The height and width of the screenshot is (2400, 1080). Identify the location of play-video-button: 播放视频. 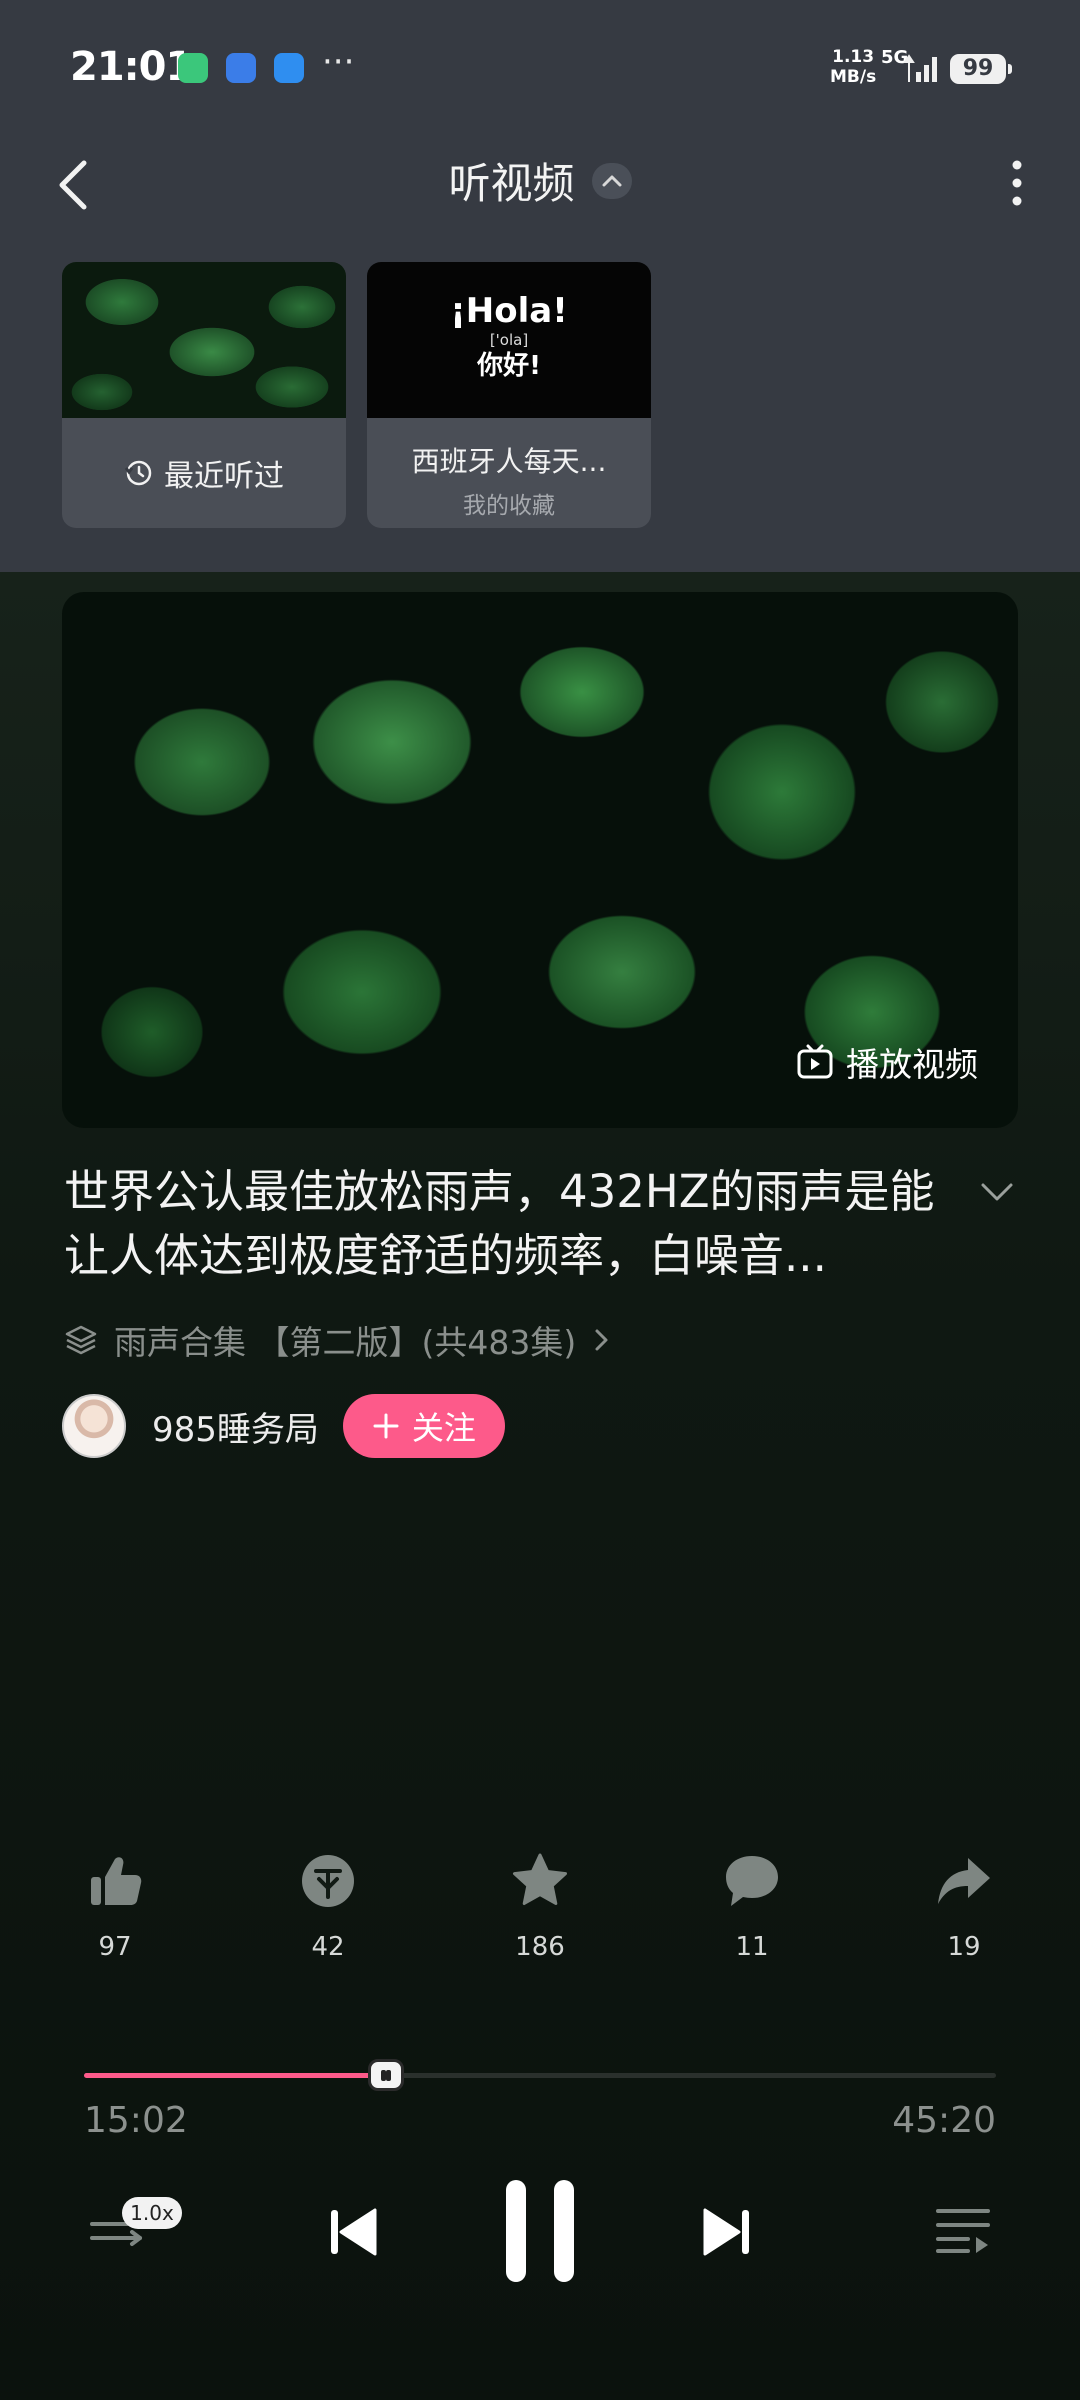
(887, 1062).